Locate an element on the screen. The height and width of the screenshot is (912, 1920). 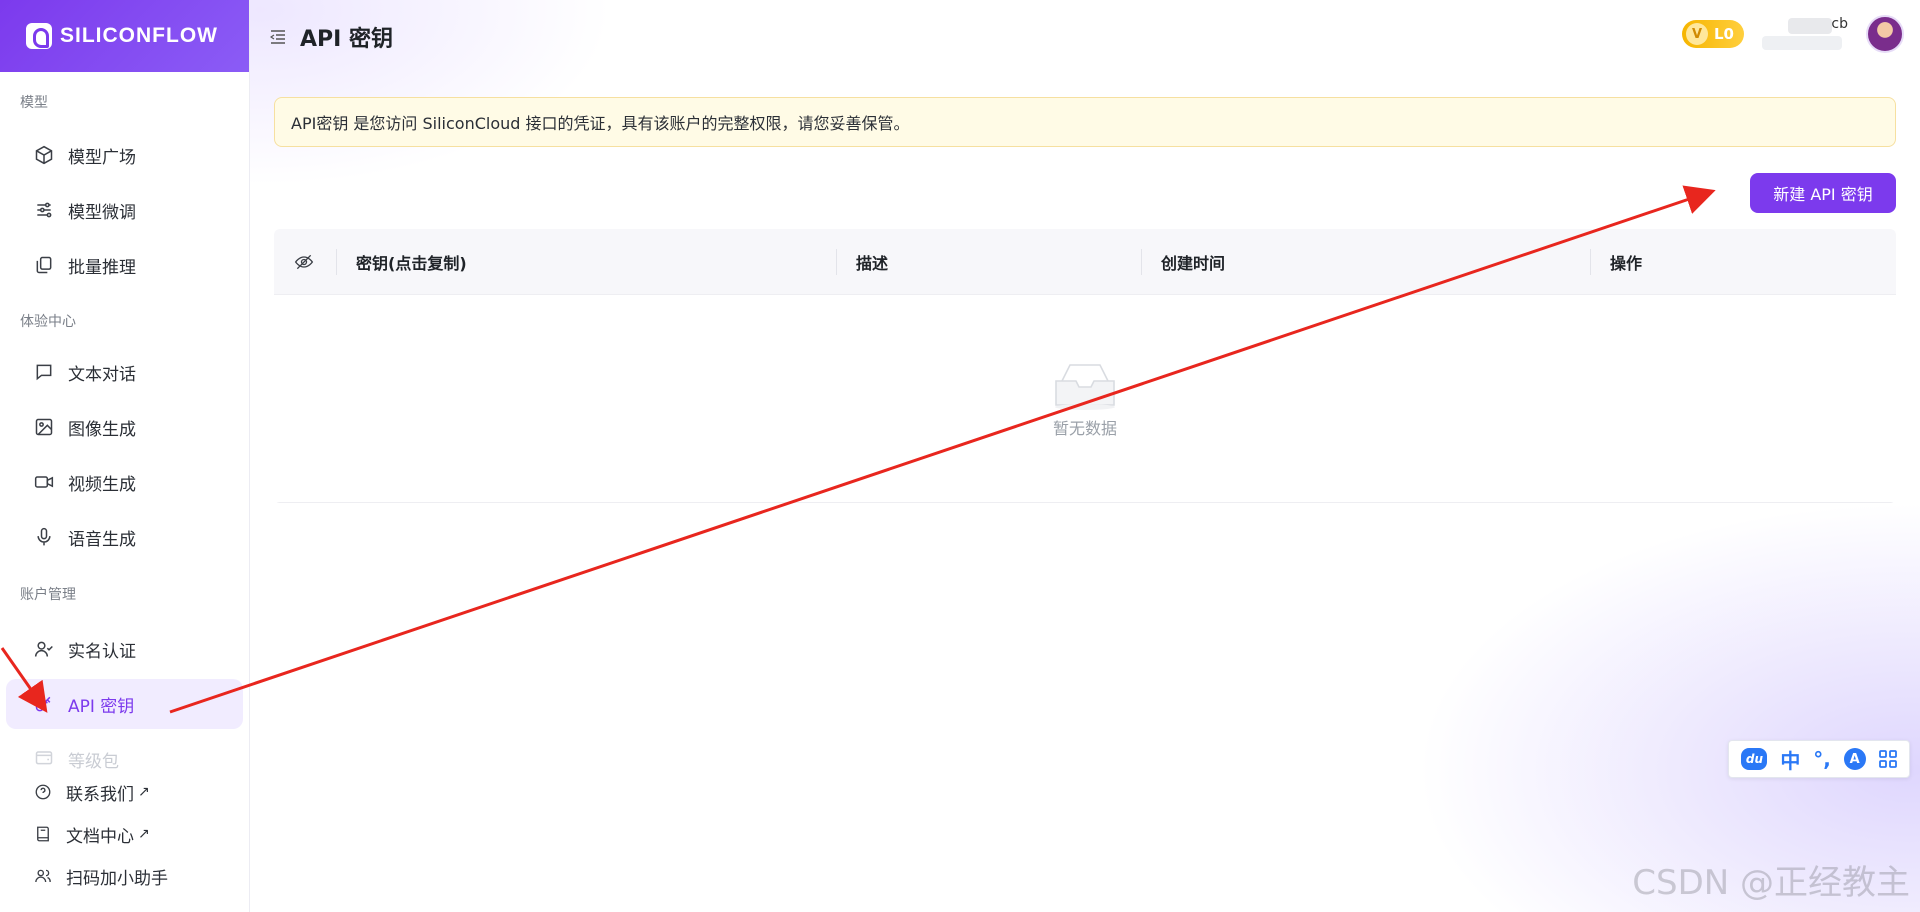
footer-item-label: 联系我们 is located at coordinates (100, 794).